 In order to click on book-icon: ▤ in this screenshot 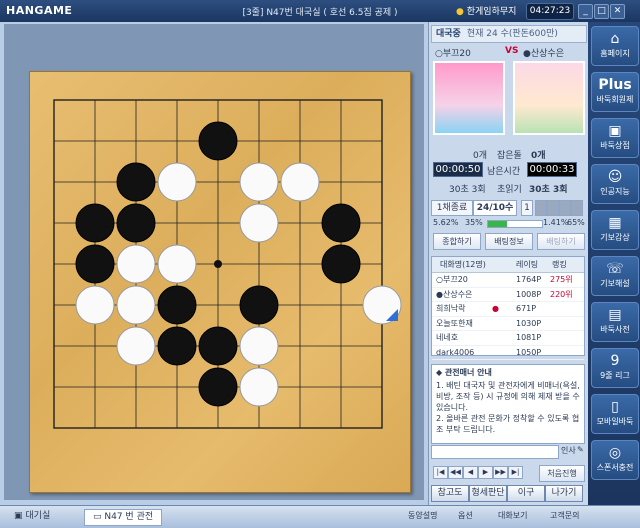, I will do `click(615, 315)`.